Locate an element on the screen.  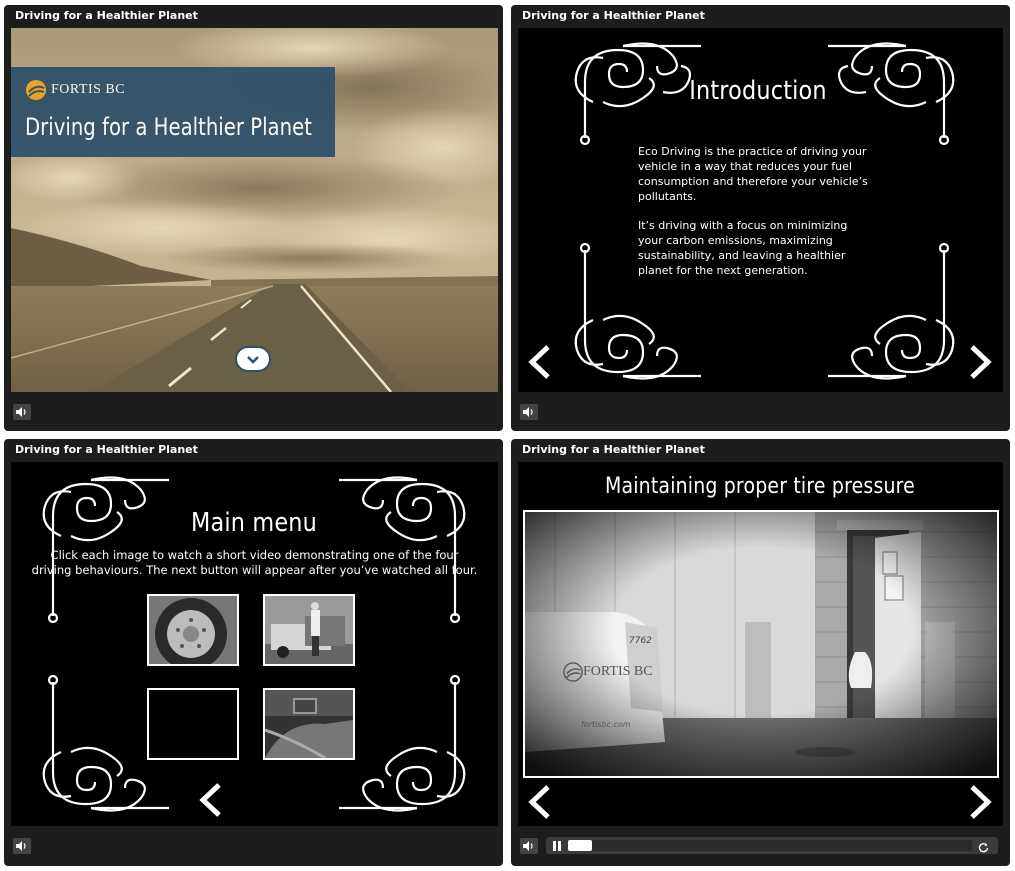
pause-button is located at coordinates (557, 845).